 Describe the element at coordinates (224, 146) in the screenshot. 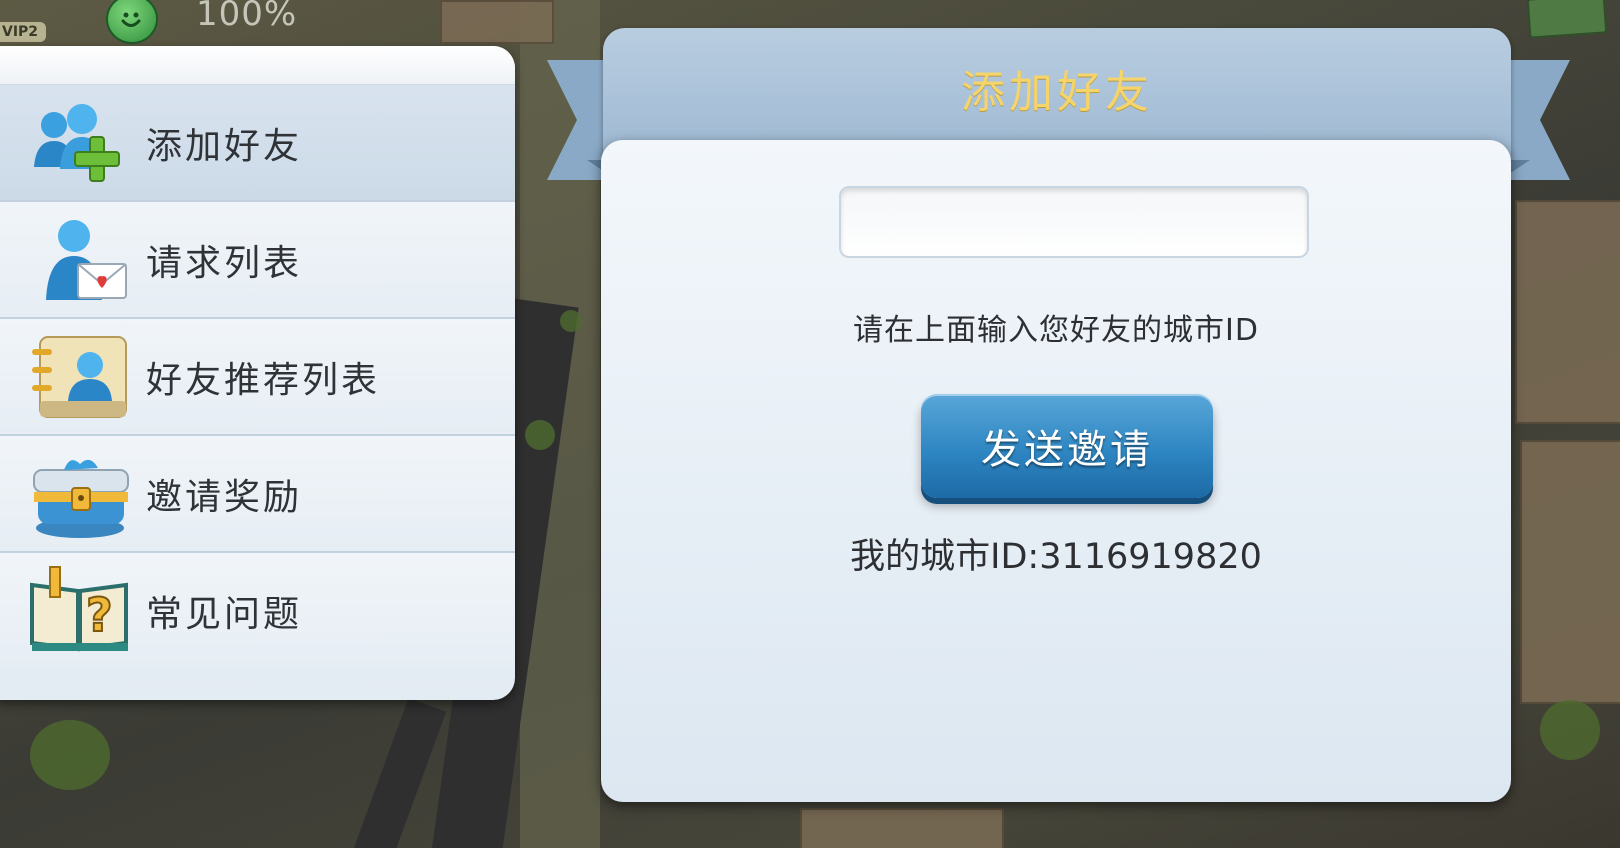

I see `menu-item-label: 添加好友` at that location.